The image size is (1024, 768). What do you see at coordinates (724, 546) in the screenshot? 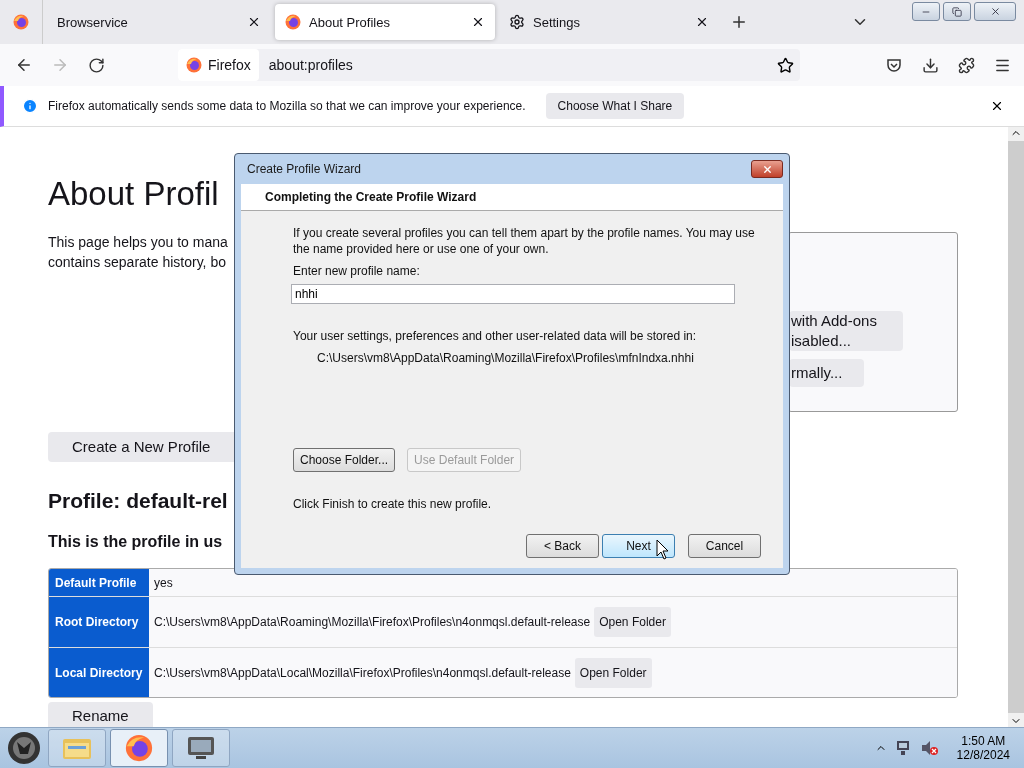
I see `wizard-nav-button: Cancel` at bounding box center [724, 546].